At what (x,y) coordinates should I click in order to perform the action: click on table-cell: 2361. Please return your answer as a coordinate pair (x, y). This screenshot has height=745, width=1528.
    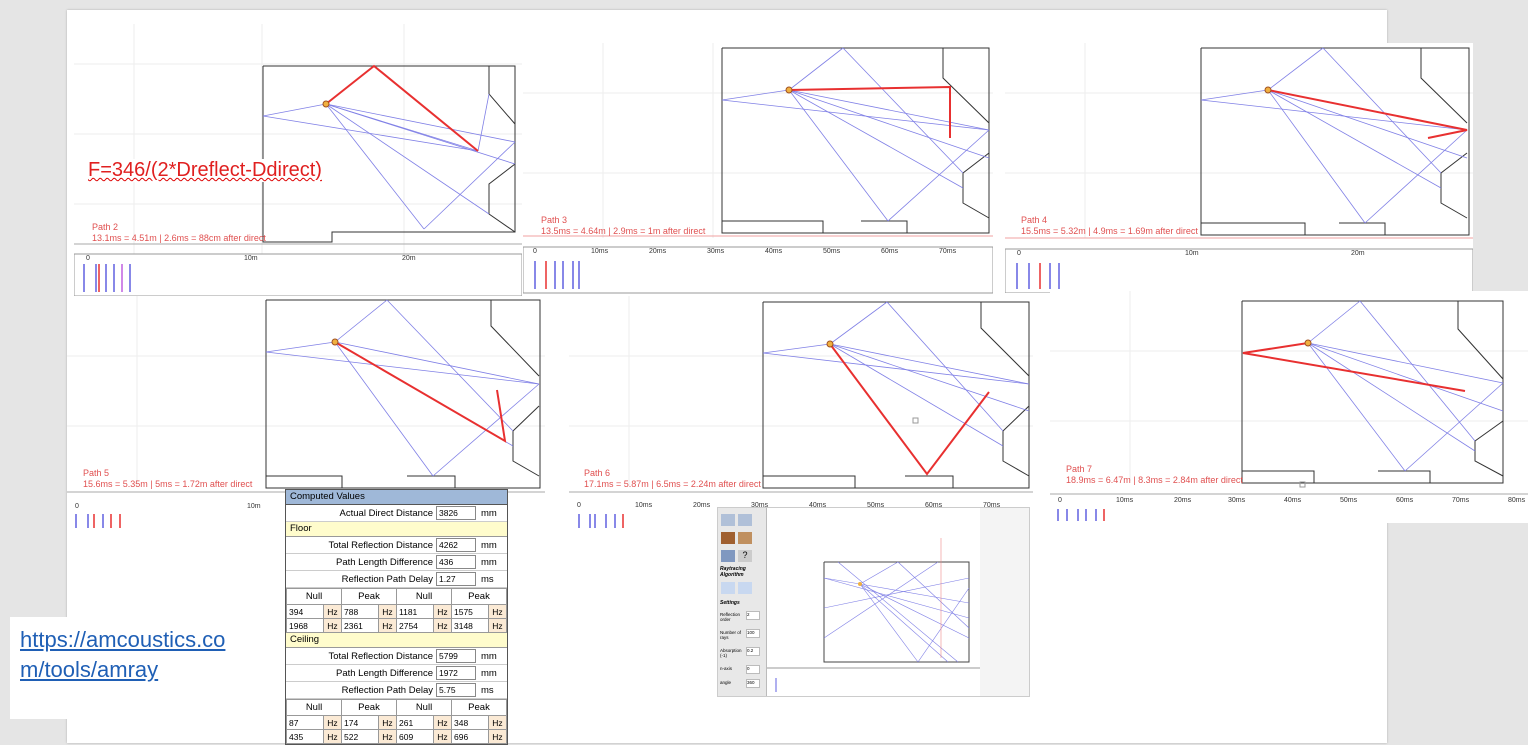
    Looking at the image, I should click on (360, 625).